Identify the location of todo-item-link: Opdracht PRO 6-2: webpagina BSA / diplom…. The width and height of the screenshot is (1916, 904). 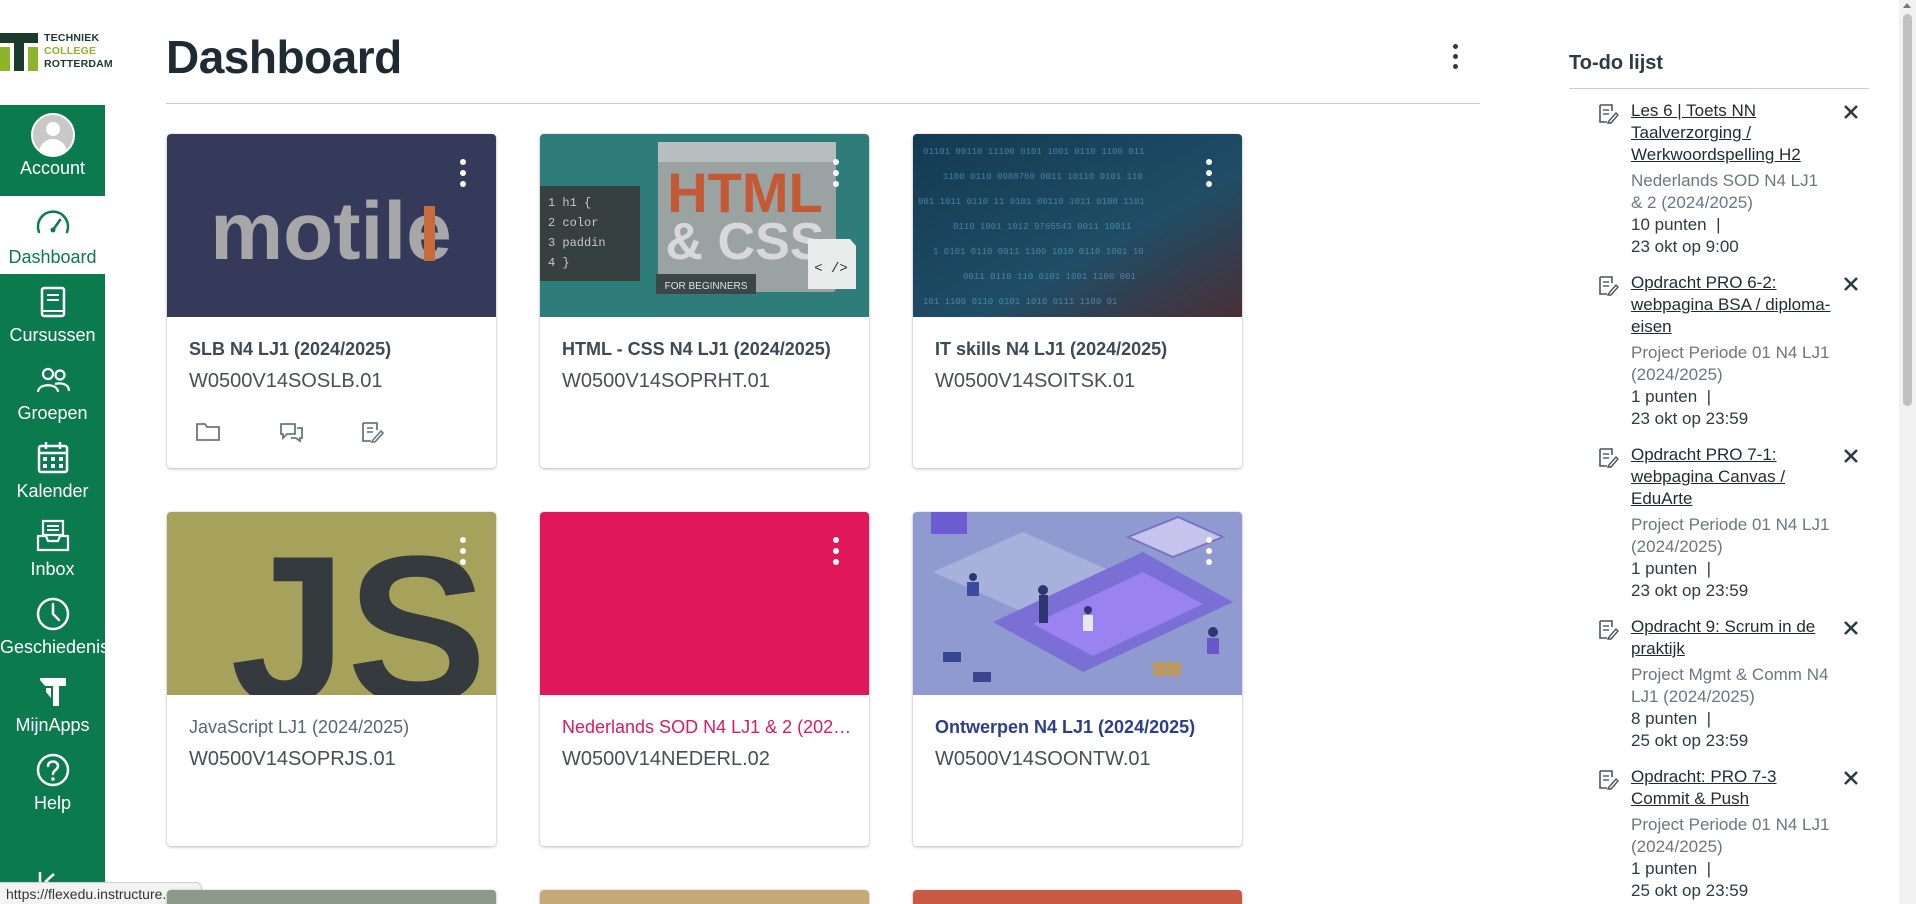
(1731, 305).